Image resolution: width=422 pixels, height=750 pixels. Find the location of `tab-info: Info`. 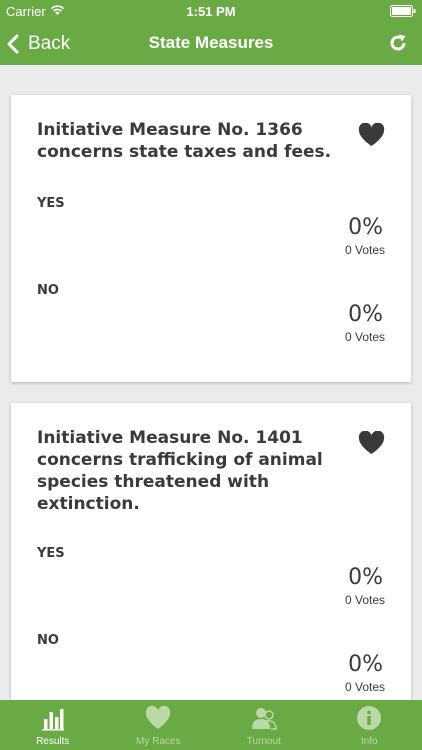

tab-info: Info is located at coordinates (369, 725).